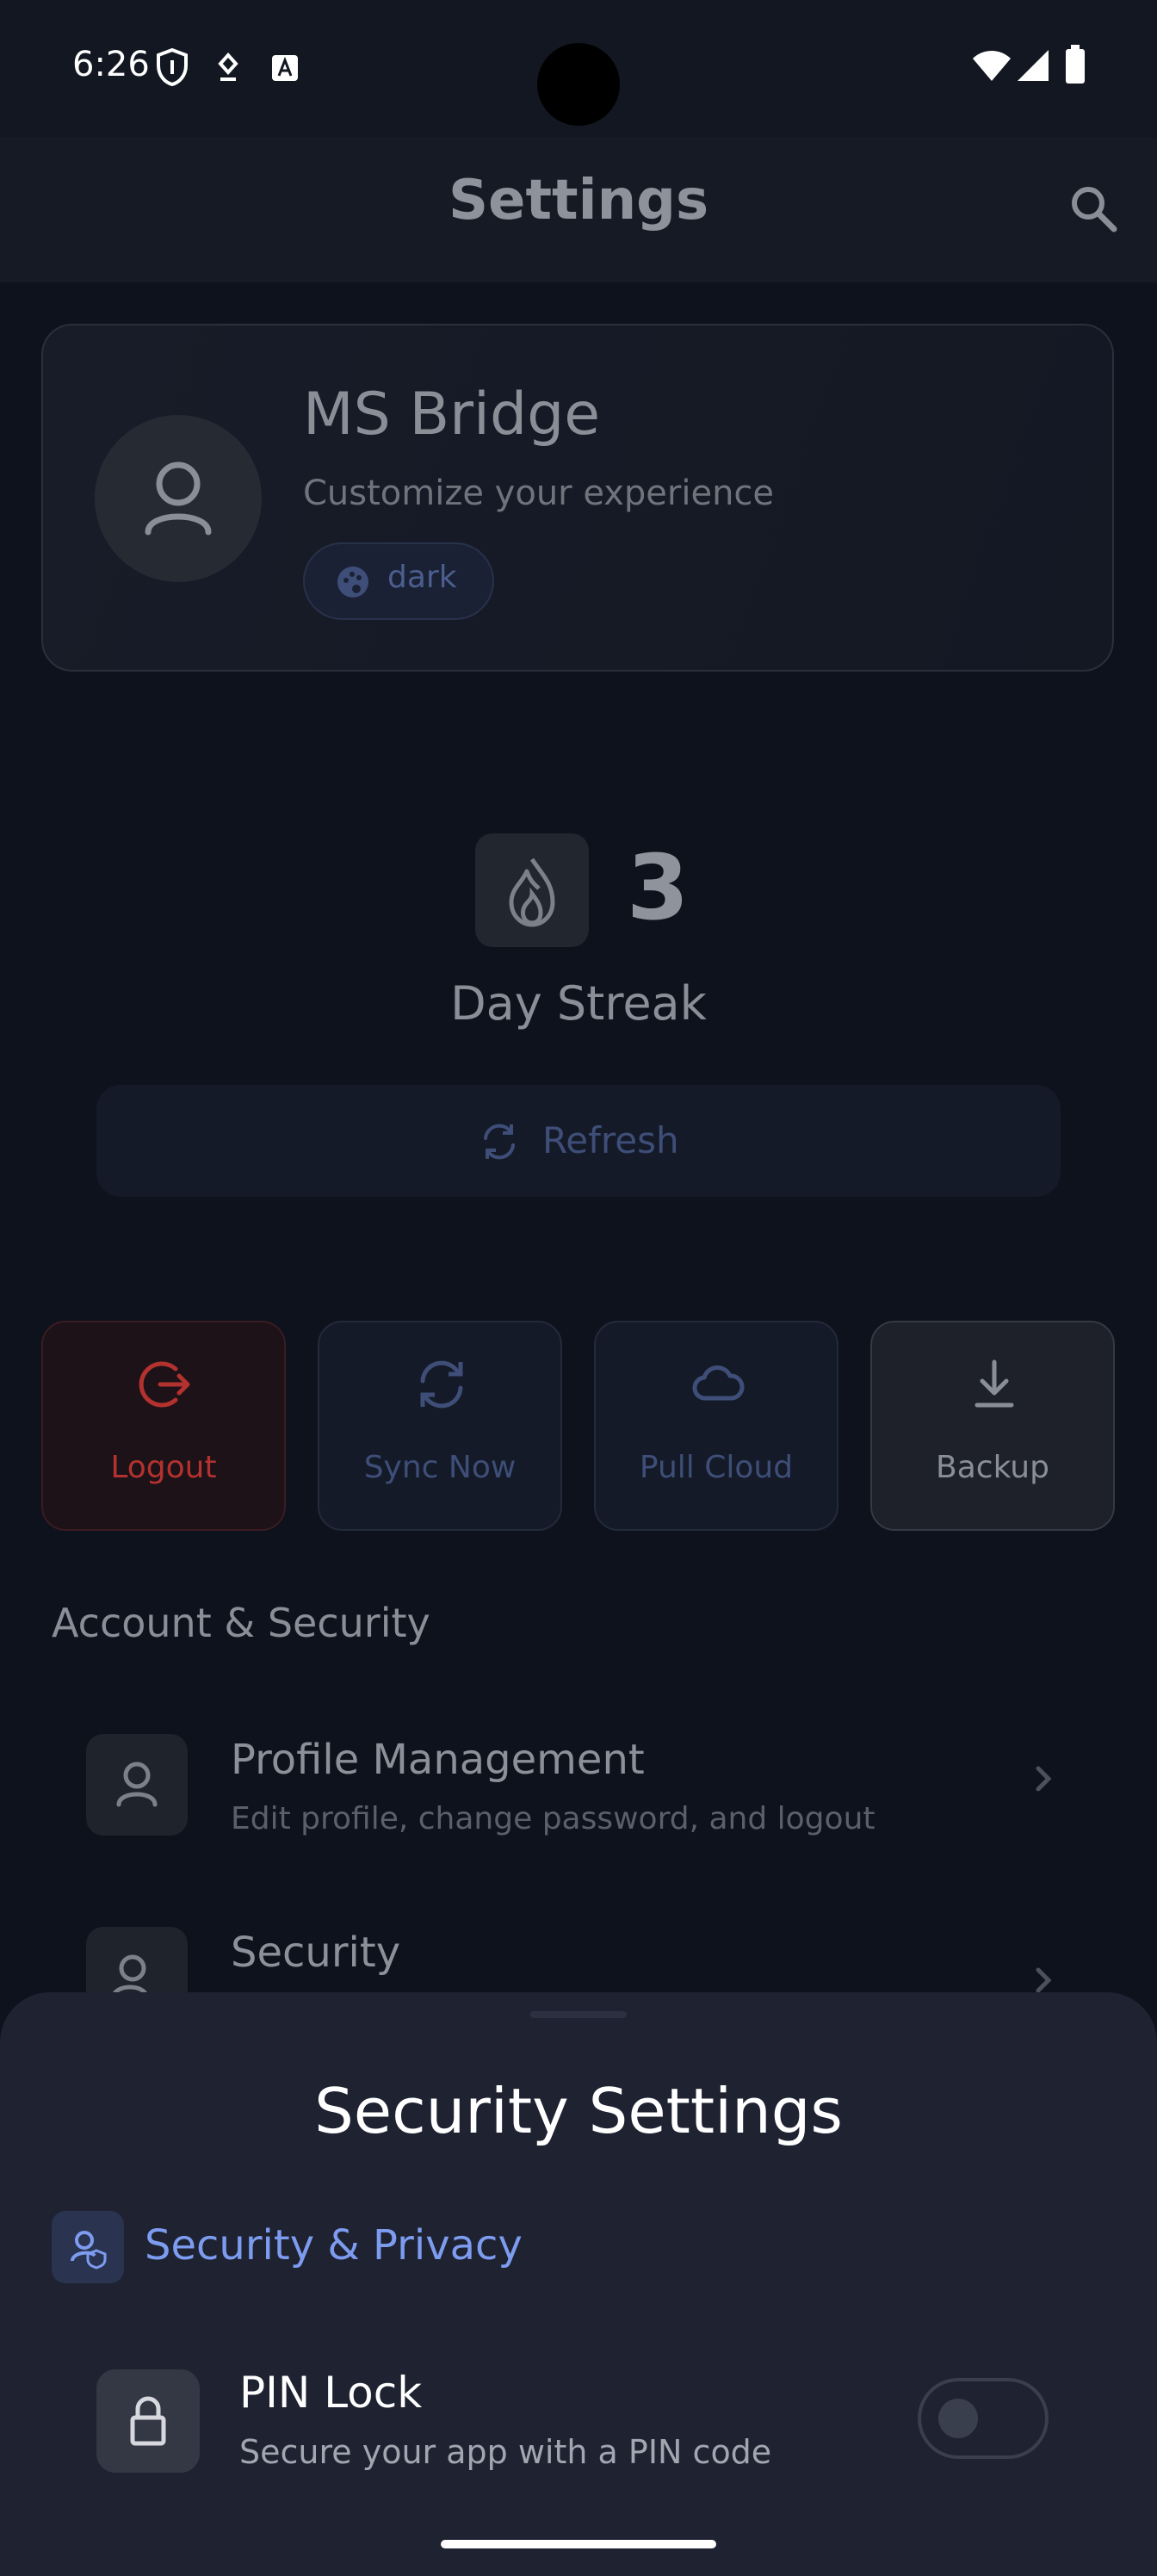 The height and width of the screenshot is (2576, 1157). What do you see at coordinates (499, 1144) in the screenshot?
I see `refresh-icon` at bounding box center [499, 1144].